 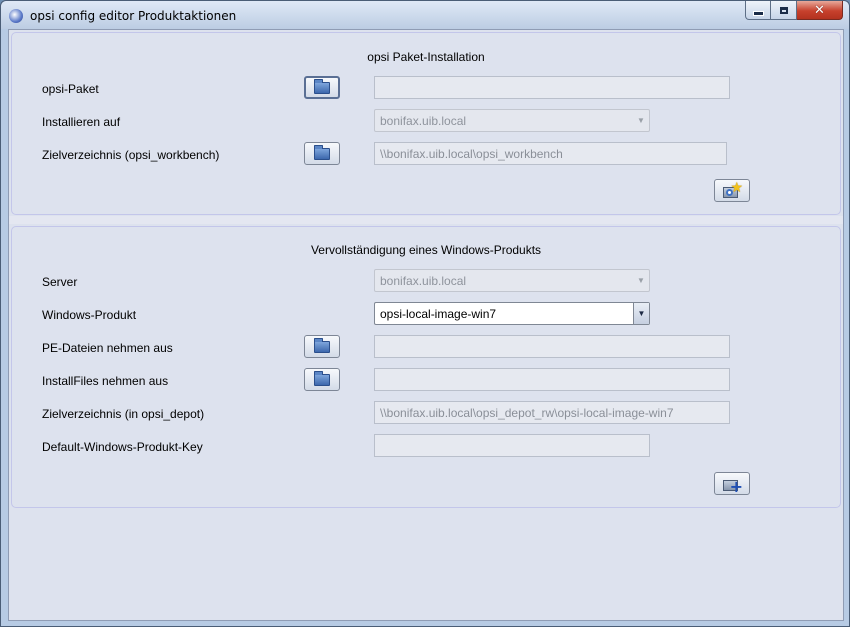 I want to click on windows-product-value: opsi-local-image-win7, so click(x=438, y=314).